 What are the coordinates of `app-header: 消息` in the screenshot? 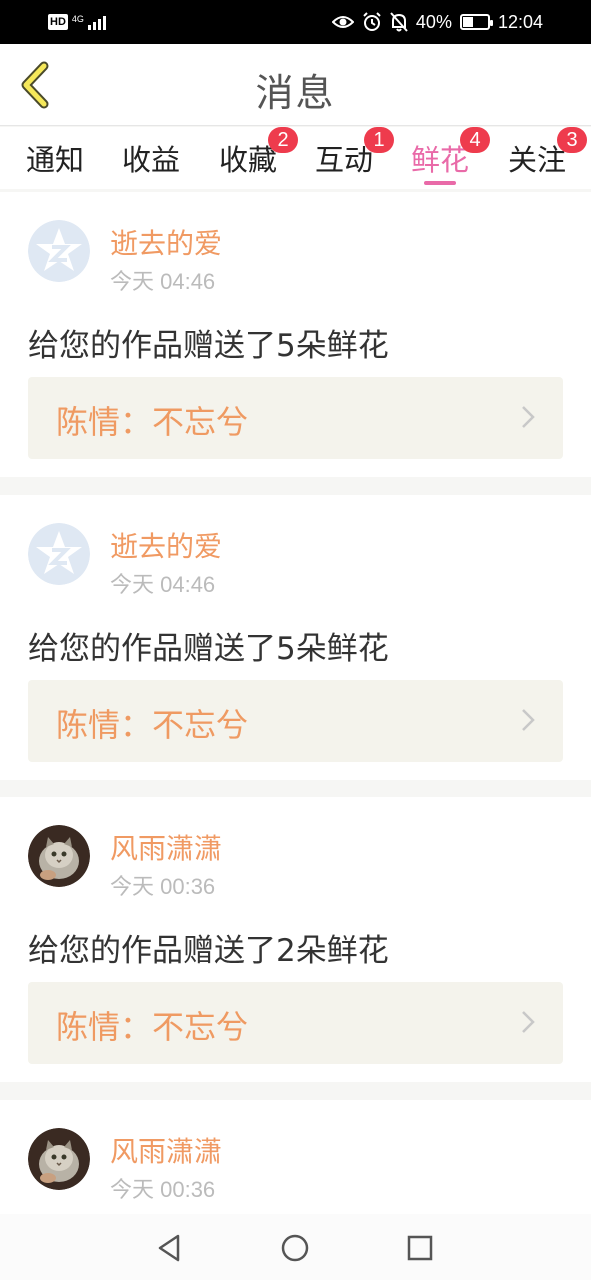 It's located at (295, 85).